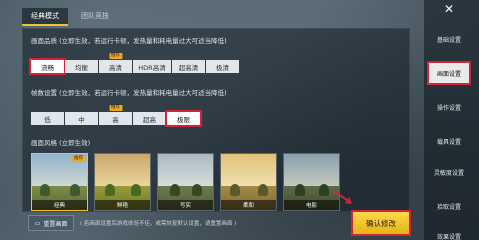 Image resolution: width=479 pixels, height=240 pixels. Describe the element at coordinates (55, 224) in the screenshot. I see `reset-button-label: 重置画面` at that location.